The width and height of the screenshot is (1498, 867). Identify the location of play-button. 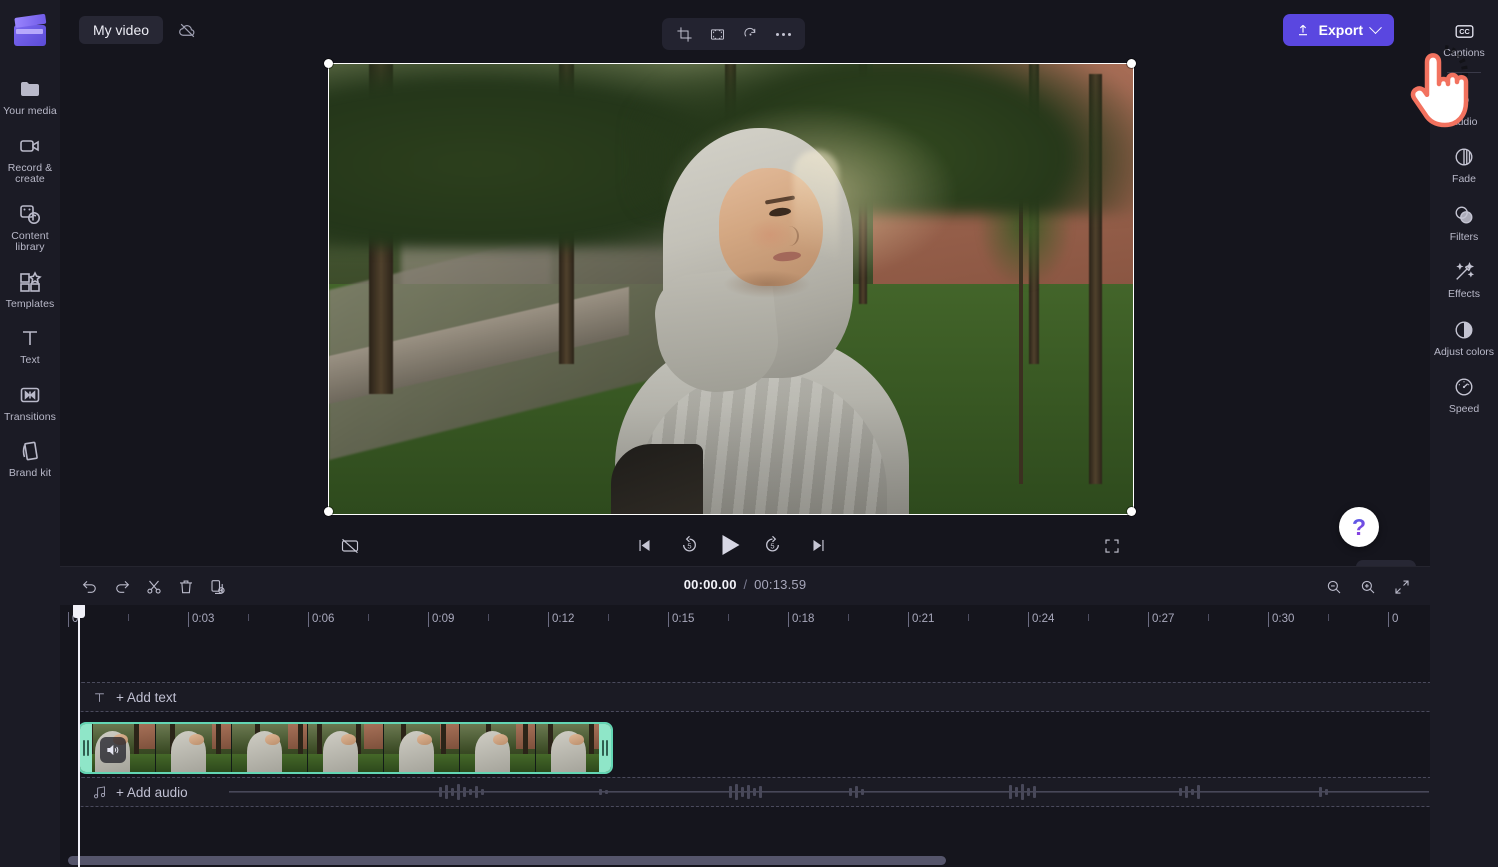
(731, 545).